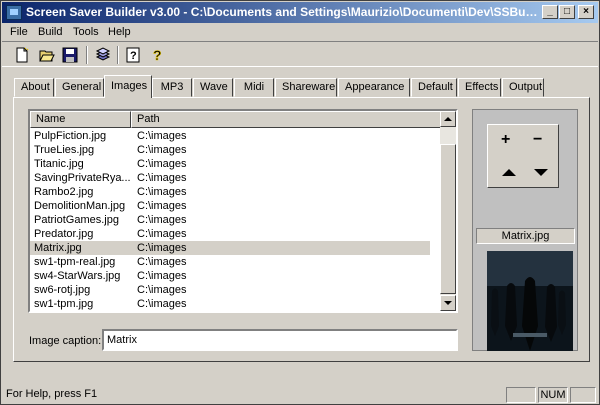 The width and height of the screenshot is (600, 405). I want to click on scroll-down-button, so click(448, 303).